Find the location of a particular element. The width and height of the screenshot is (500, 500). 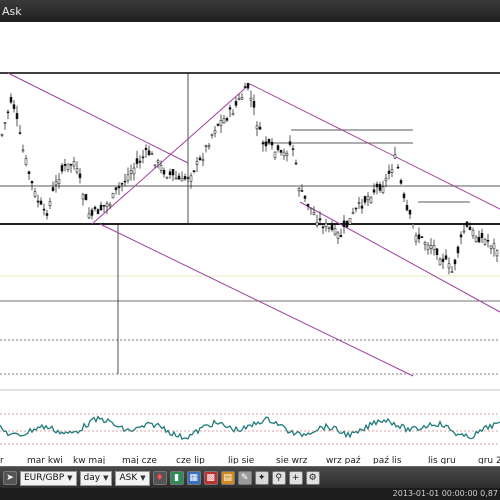

channel-line-rising is located at coordinates (171, 154).